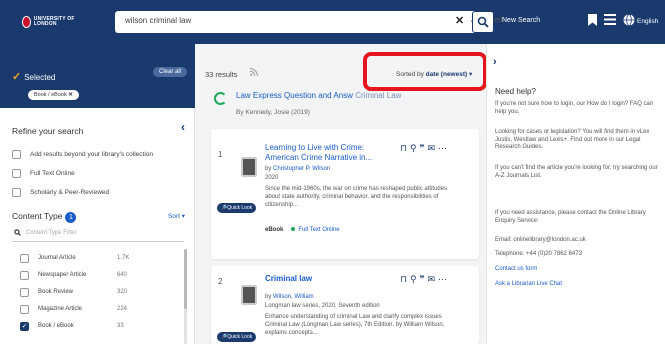  Describe the element at coordinates (26, 22) in the screenshot. I see `crest-icon` at that location.